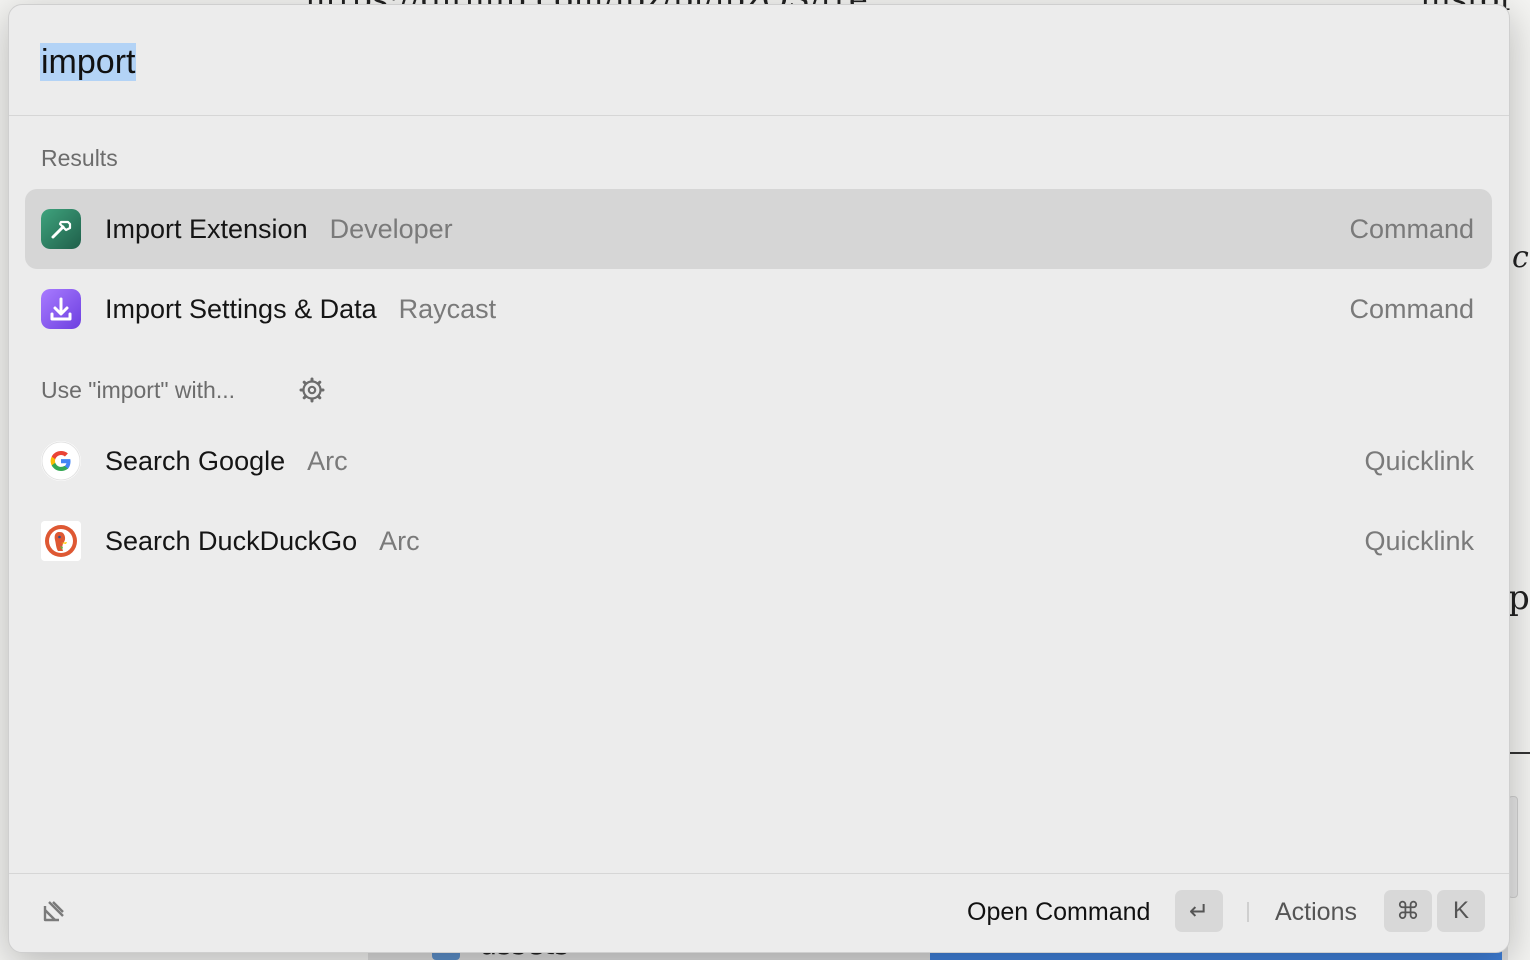  I want to click on google-icon, so click(61, 461).